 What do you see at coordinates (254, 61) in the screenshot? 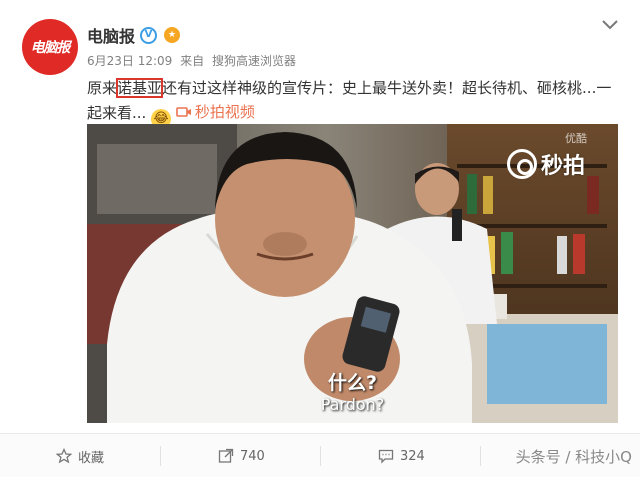
I see `post-source: 搜狗高速浏览器` at bounding box center [254, 61].